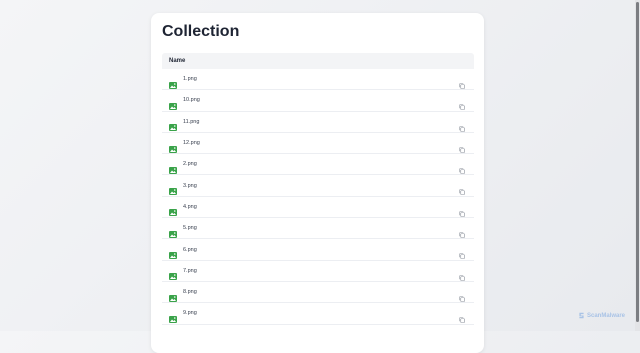  I want to click on file-name-link: 9.png, so click(190, 313).